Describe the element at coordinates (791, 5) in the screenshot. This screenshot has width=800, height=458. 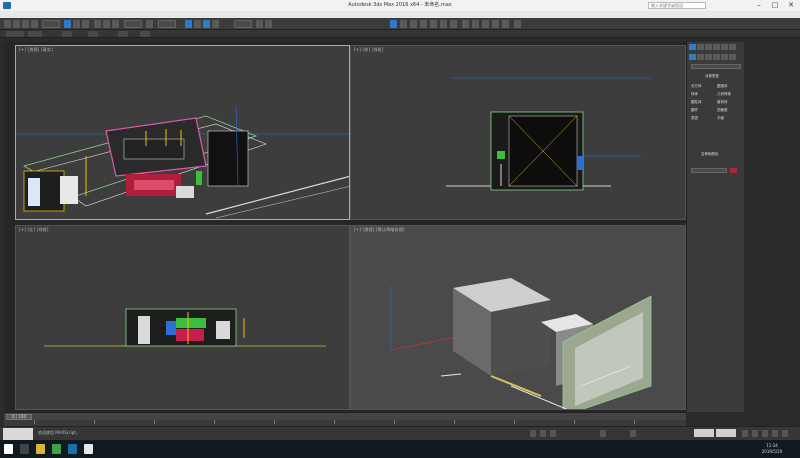
I see `close-button: ✕` at that location.